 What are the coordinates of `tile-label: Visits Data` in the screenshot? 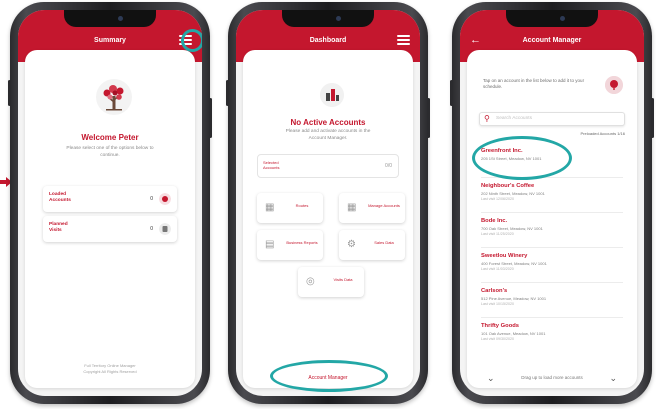 It's located at (343, 279).